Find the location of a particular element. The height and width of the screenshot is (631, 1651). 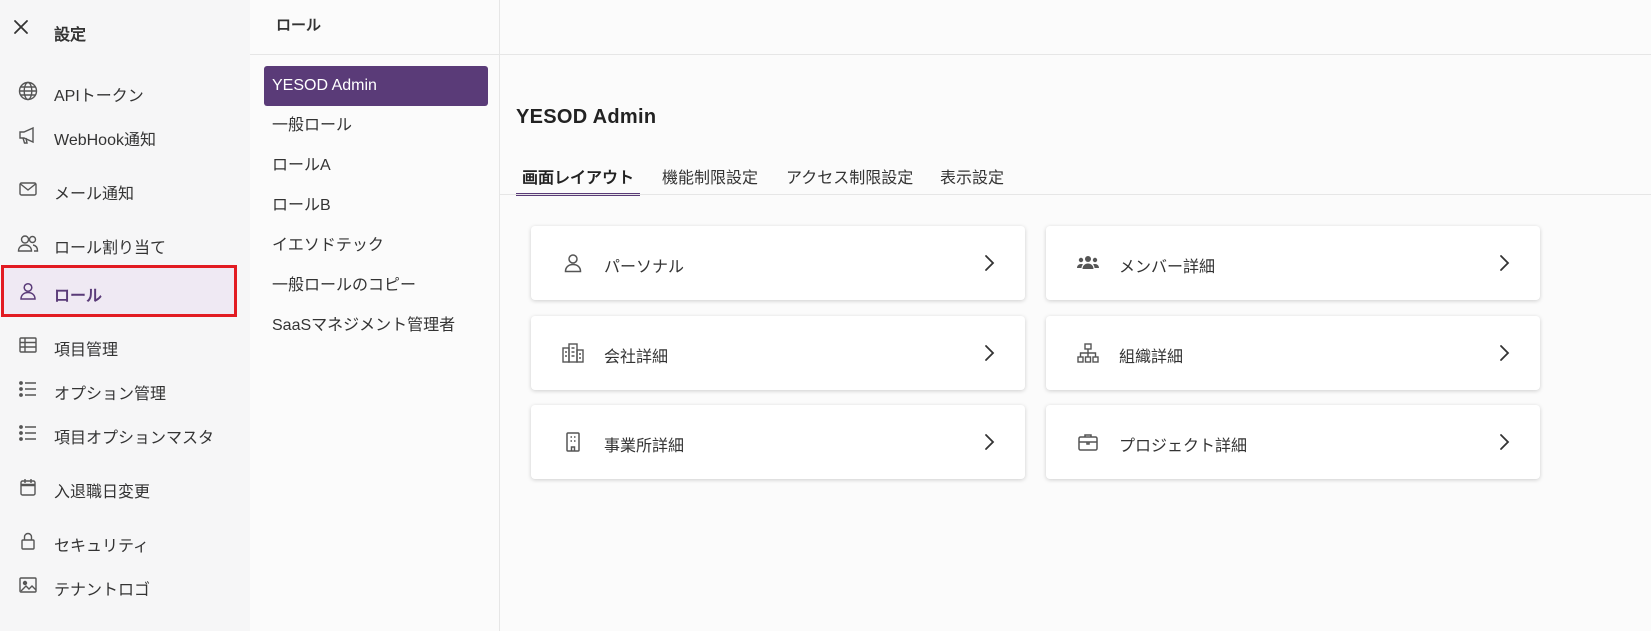

megaphone-icon is located at coordinates (28, 135).